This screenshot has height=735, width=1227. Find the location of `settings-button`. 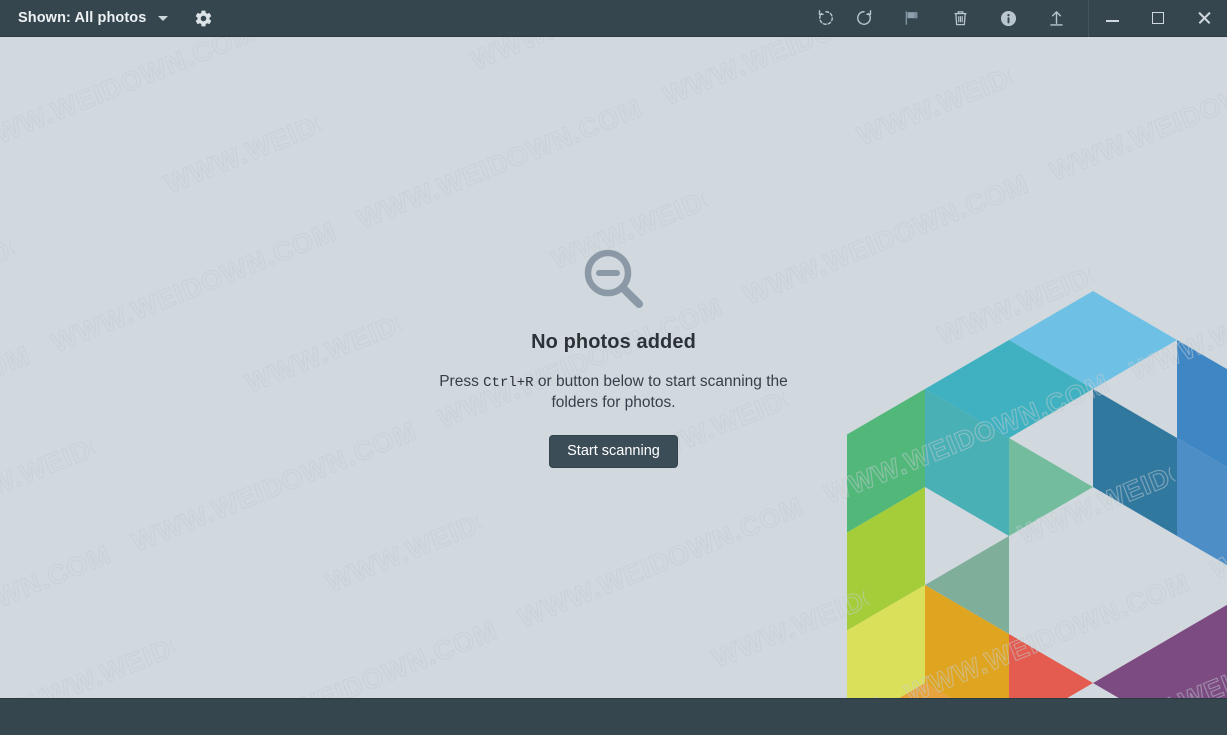

settings-button is located at coordinates (203, 18).